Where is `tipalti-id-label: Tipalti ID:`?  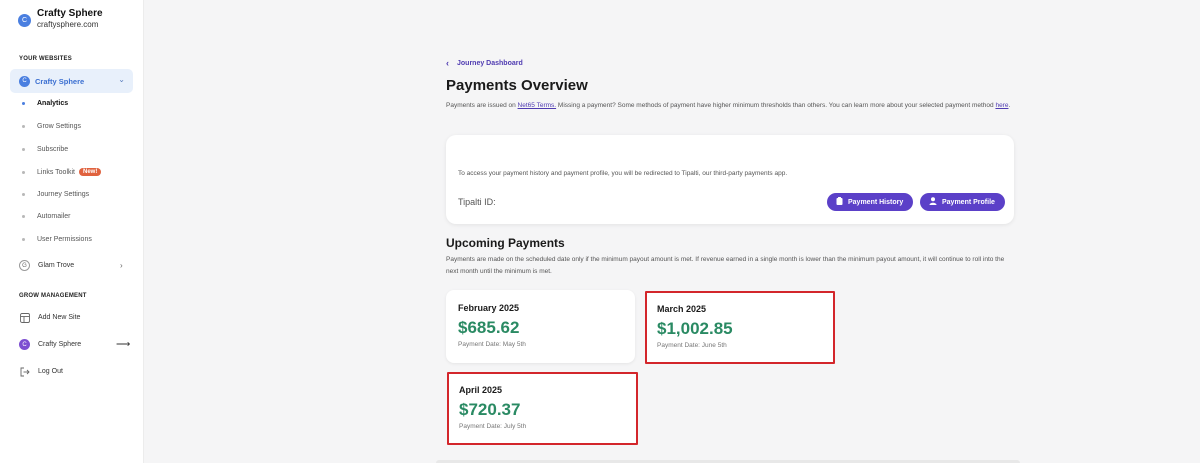
tipalti-id-label: Tipalti ID: is located at coordinates (477, 202).